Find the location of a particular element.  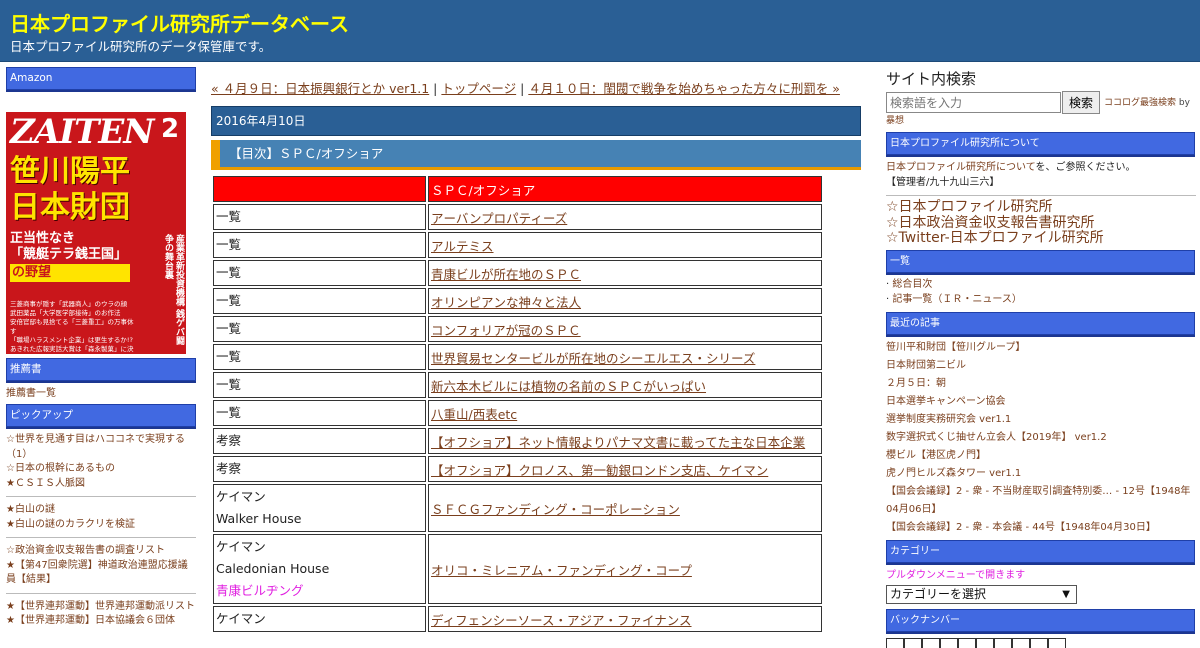

article-list-link: 記事一覧（ＩＲ・ニュース） is located at coordinates (957, 299).